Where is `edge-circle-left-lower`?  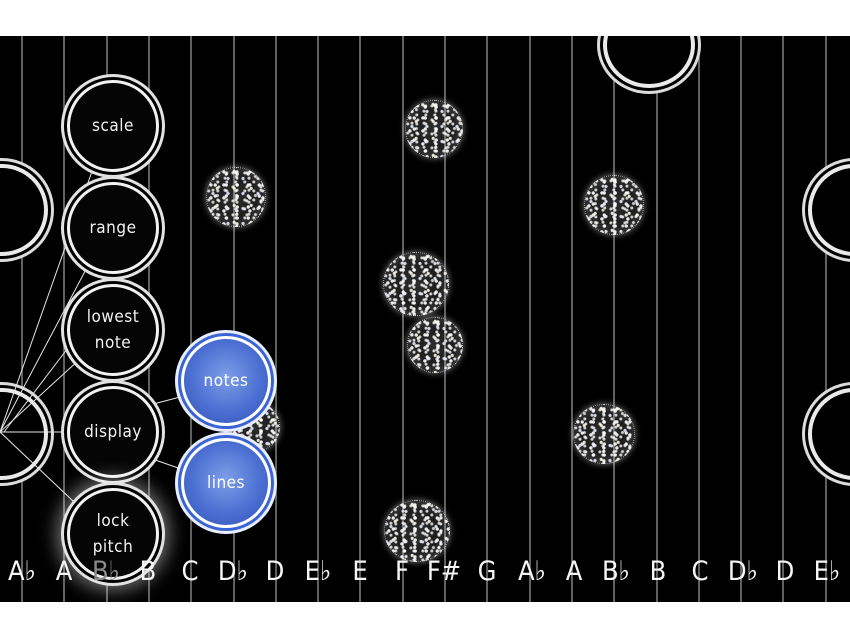 edge-circle-left-lower is located at coordinates (24, 434).